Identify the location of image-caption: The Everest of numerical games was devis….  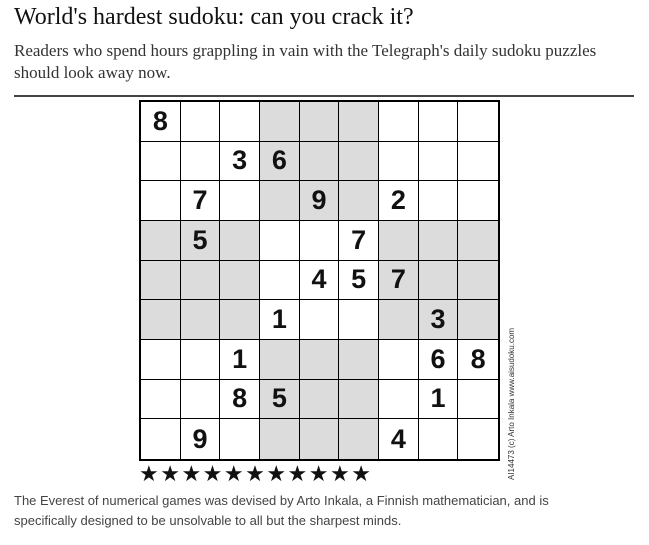
(281, 510).